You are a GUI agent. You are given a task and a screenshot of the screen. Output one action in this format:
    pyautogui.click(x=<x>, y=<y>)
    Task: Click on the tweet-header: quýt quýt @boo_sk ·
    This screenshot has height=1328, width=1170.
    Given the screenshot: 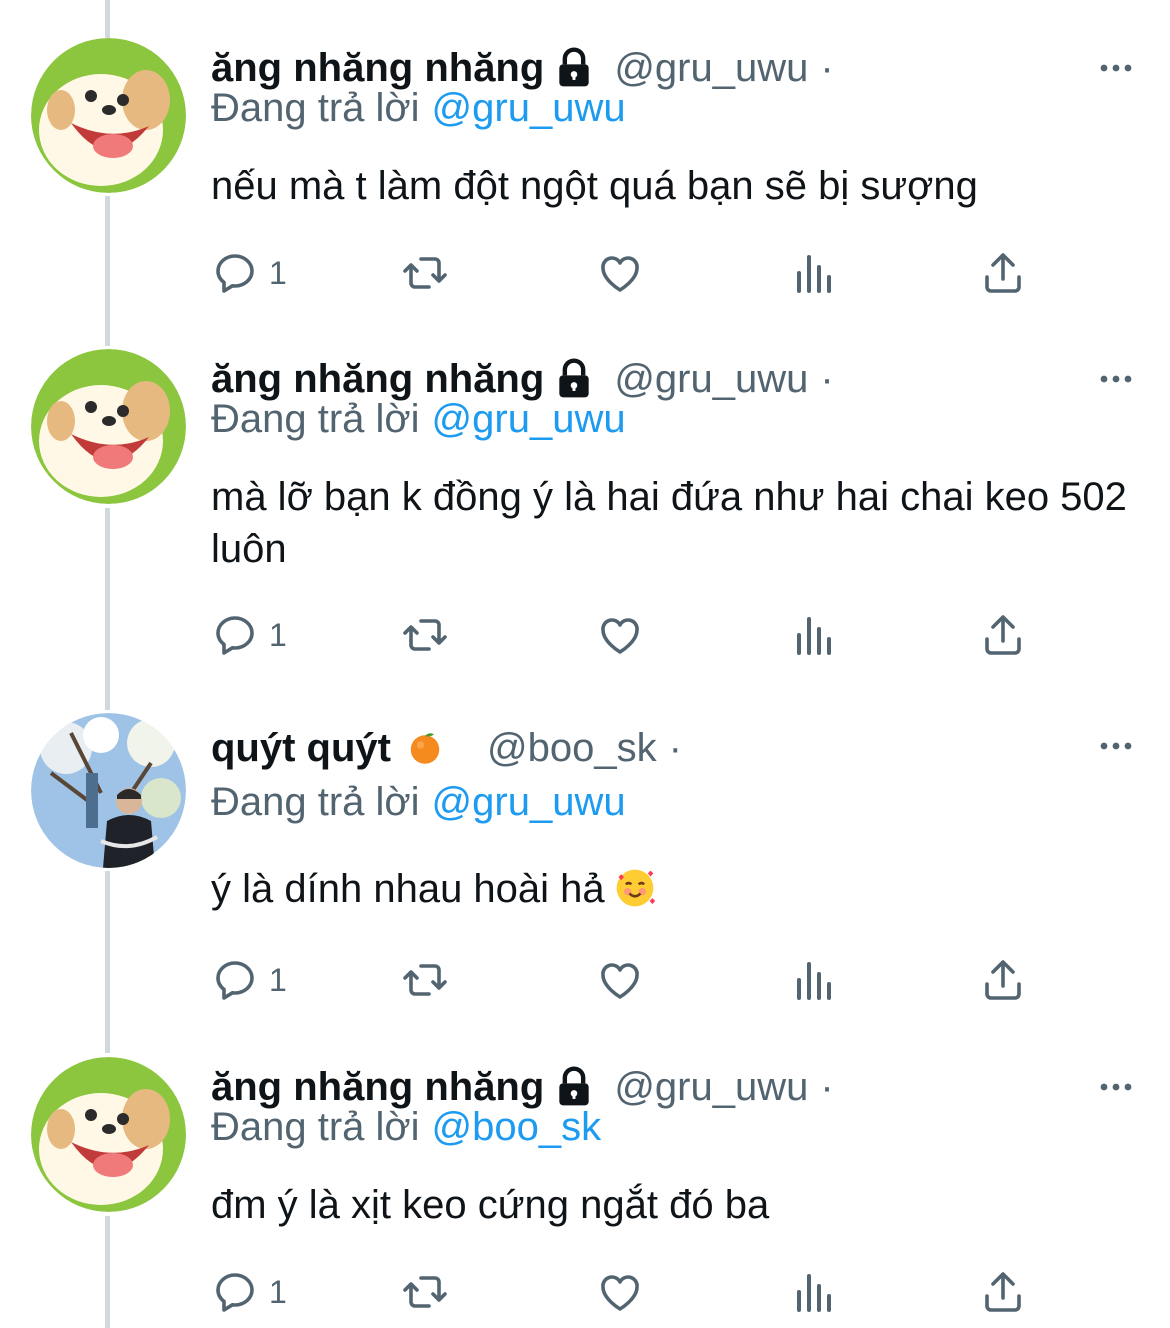 What is the action you would take?
    pyautogui.click(x=446, y=748)
    